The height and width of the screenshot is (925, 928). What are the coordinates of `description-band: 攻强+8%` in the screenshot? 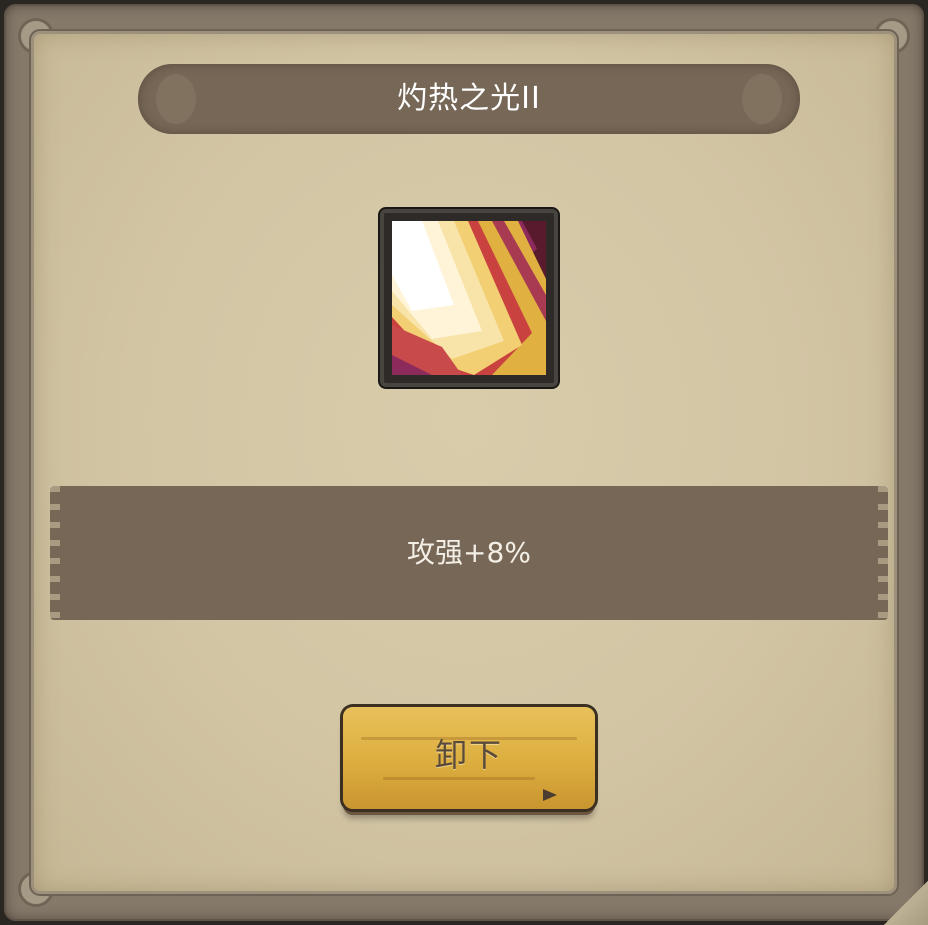 It's located at (469, 553).